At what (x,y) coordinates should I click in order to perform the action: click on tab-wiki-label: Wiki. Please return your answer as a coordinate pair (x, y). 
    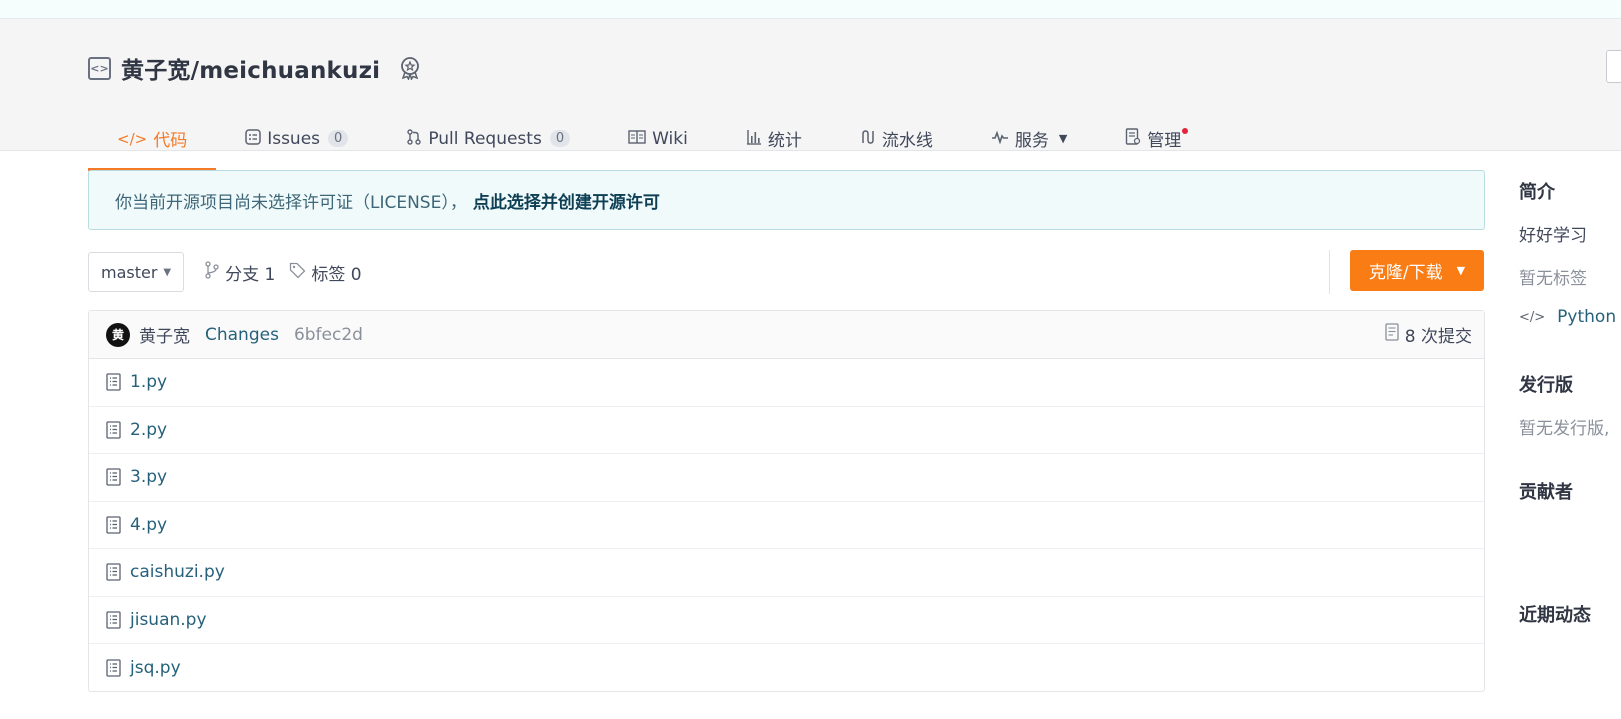
    Looking at the image, I should click on (670, 138).